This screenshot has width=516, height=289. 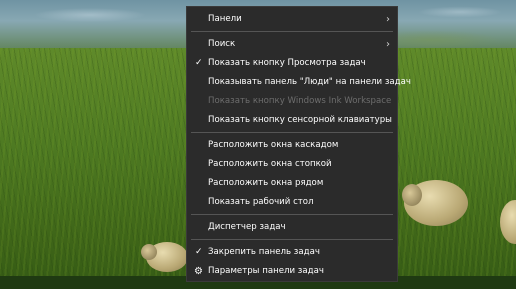 I want to click on menu-item-search: Поиск ›, so click(x=292, y=44).